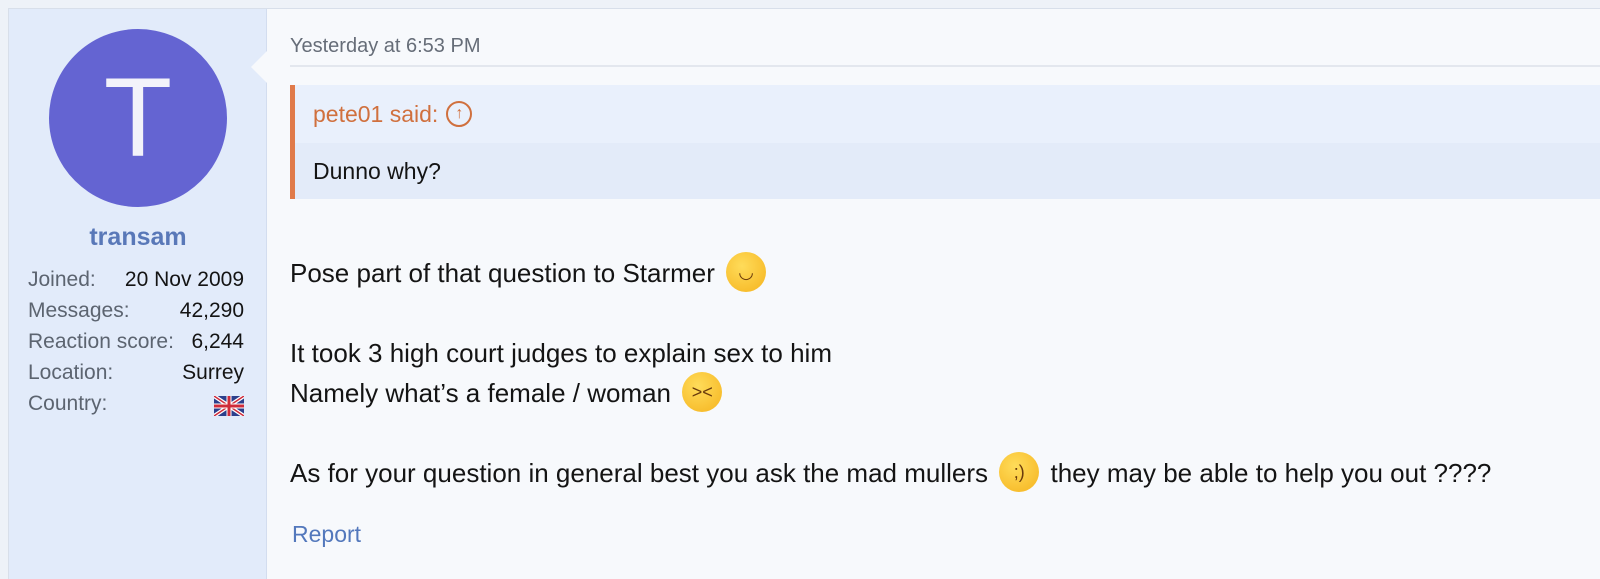 This screenshot has width=1600, height=579. Describe the element at coordinates (746, 272) in the screenshot. I see `smiling-face-emoji: ◡` at that location.